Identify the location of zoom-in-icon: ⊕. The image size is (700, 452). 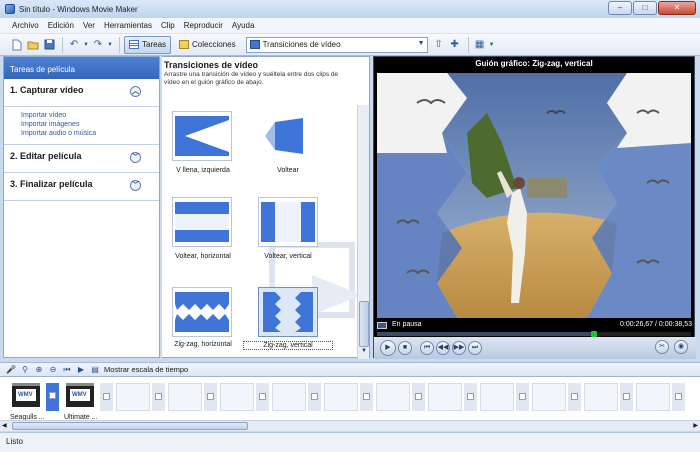
(39, 370).